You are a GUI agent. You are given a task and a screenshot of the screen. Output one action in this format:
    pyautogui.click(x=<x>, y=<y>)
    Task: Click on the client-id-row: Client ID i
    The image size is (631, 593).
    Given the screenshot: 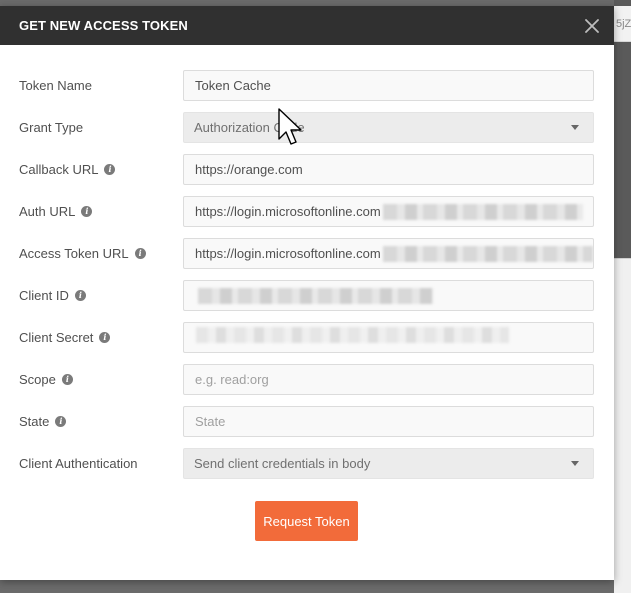 What is the action you would take?
    pyautogui.click(x=307, y=301)
    